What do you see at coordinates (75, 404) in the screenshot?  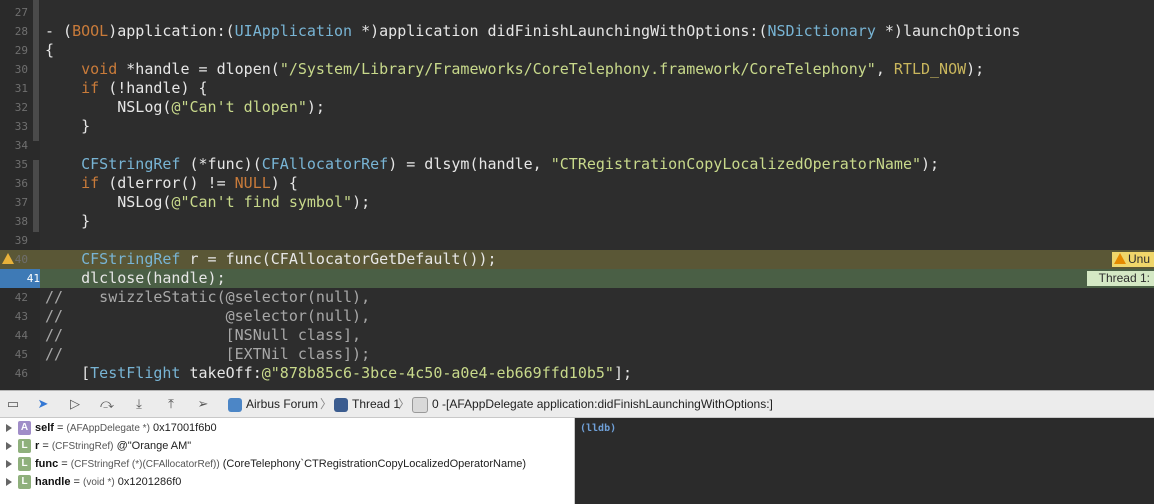 I see `continue-icon: ▷` at bounding box center [75, 404].